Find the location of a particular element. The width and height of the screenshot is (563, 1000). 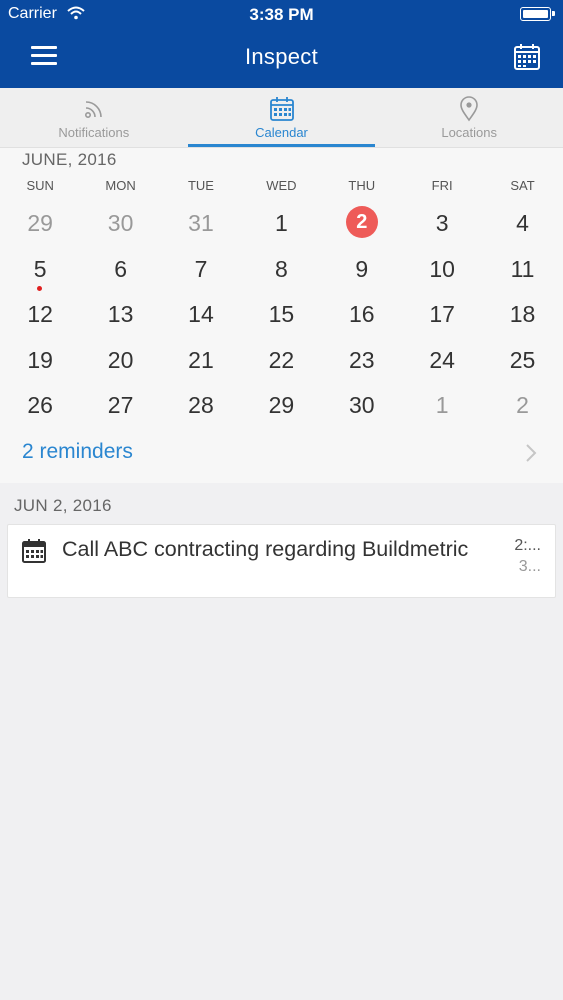

calendar-day-number: 13 is located at coordinates (120, 314).